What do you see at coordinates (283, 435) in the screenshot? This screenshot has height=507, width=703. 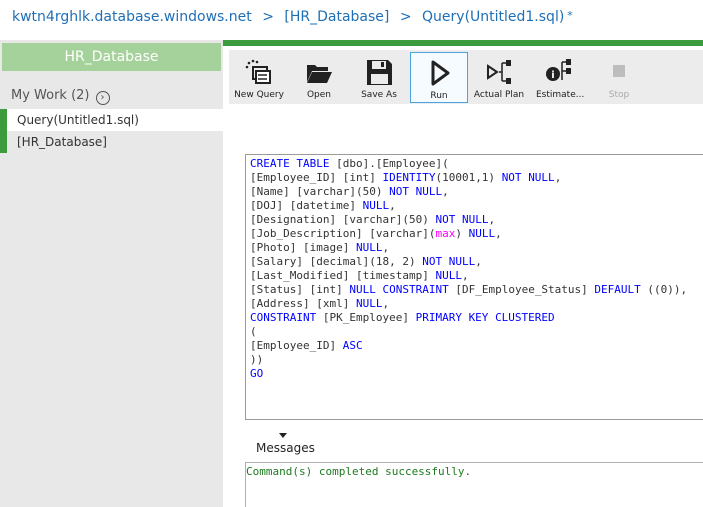 I see `caret-down-icon` at bounding box center [283, 435].